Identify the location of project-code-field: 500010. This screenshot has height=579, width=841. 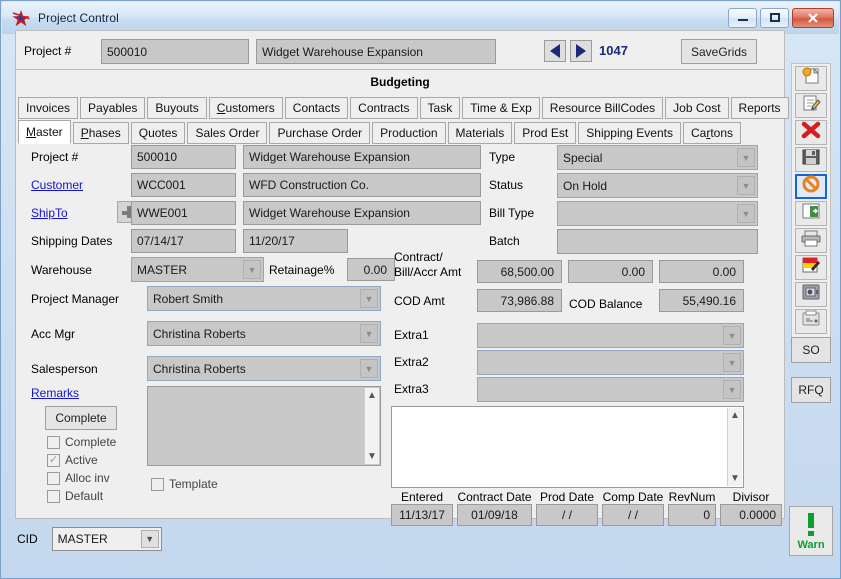
(183, 157).